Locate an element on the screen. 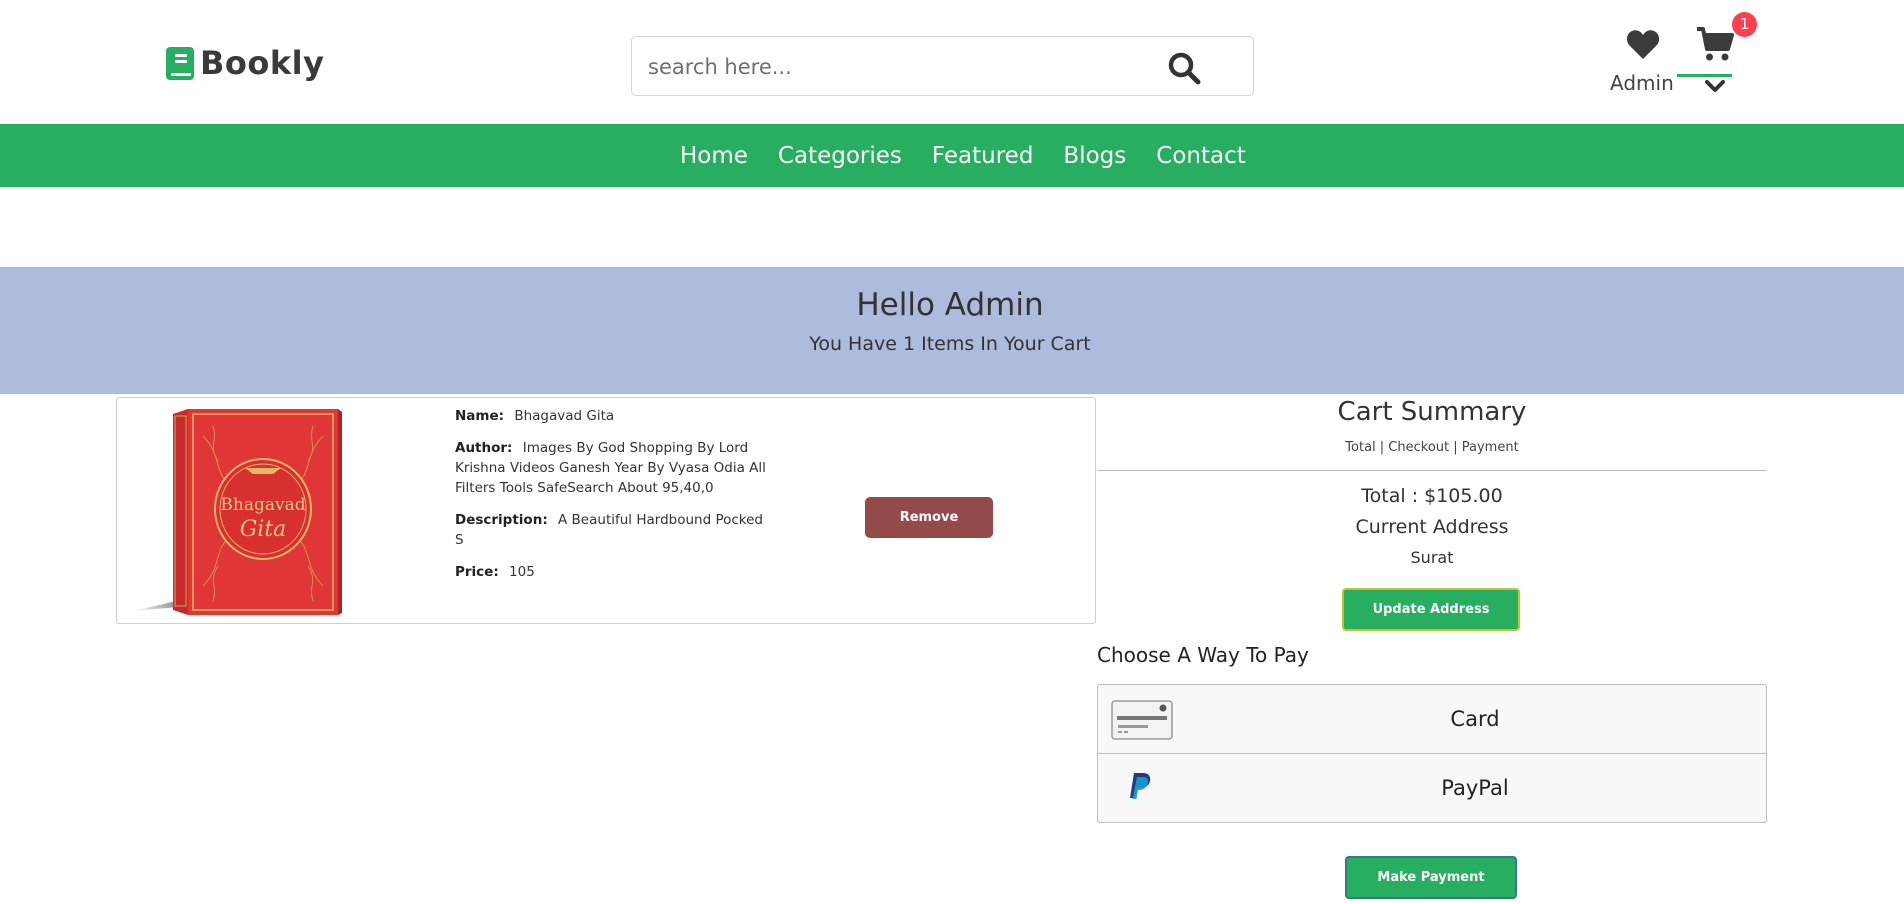 The width and height of the screenshot is (1904, 904). payment-options: Card PayPal is located at coordinates (1432, 753).